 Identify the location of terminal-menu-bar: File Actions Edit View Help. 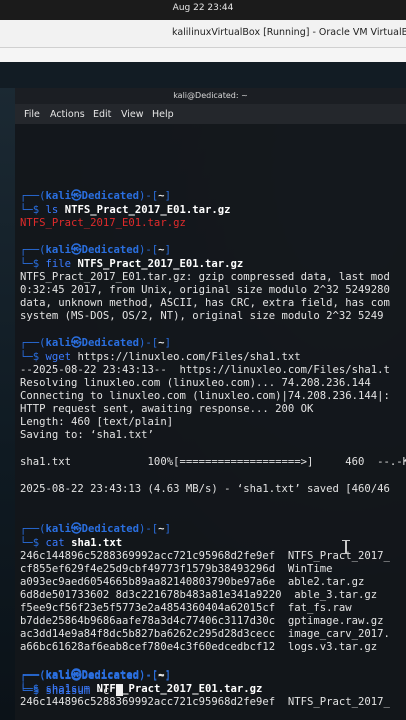
(210, 114).